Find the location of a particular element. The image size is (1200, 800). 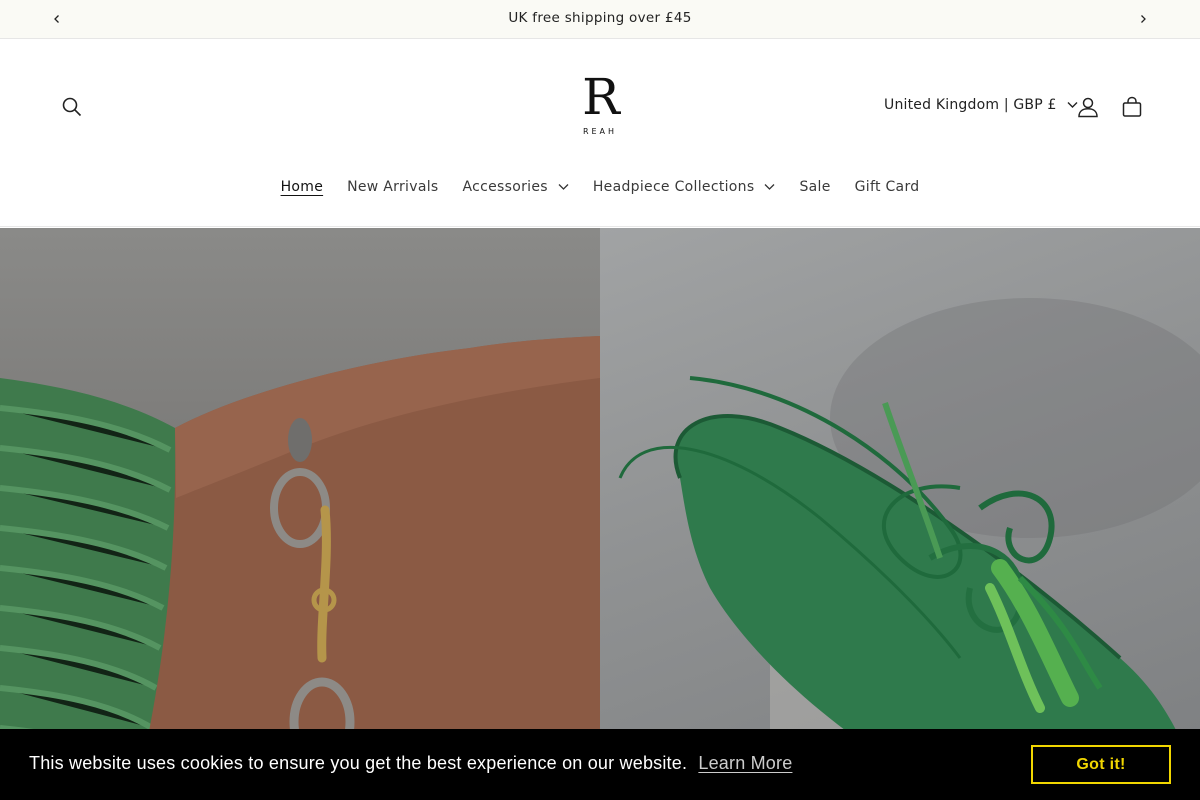

nav-item-home: Home is located at coordinates (302, 187).